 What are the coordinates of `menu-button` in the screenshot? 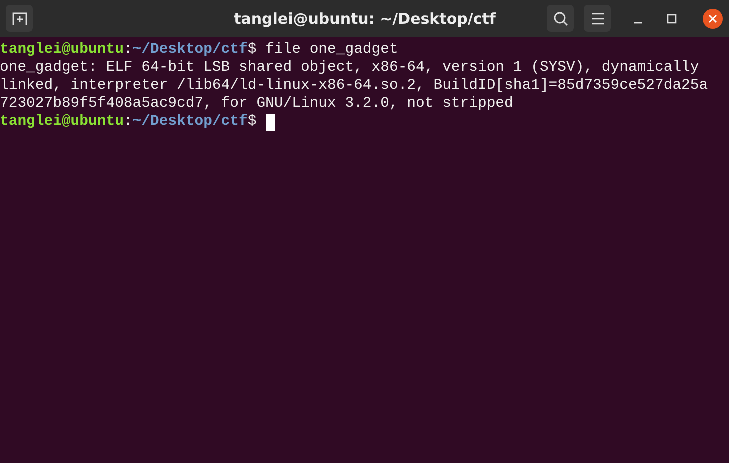 It's located at (597, 18).